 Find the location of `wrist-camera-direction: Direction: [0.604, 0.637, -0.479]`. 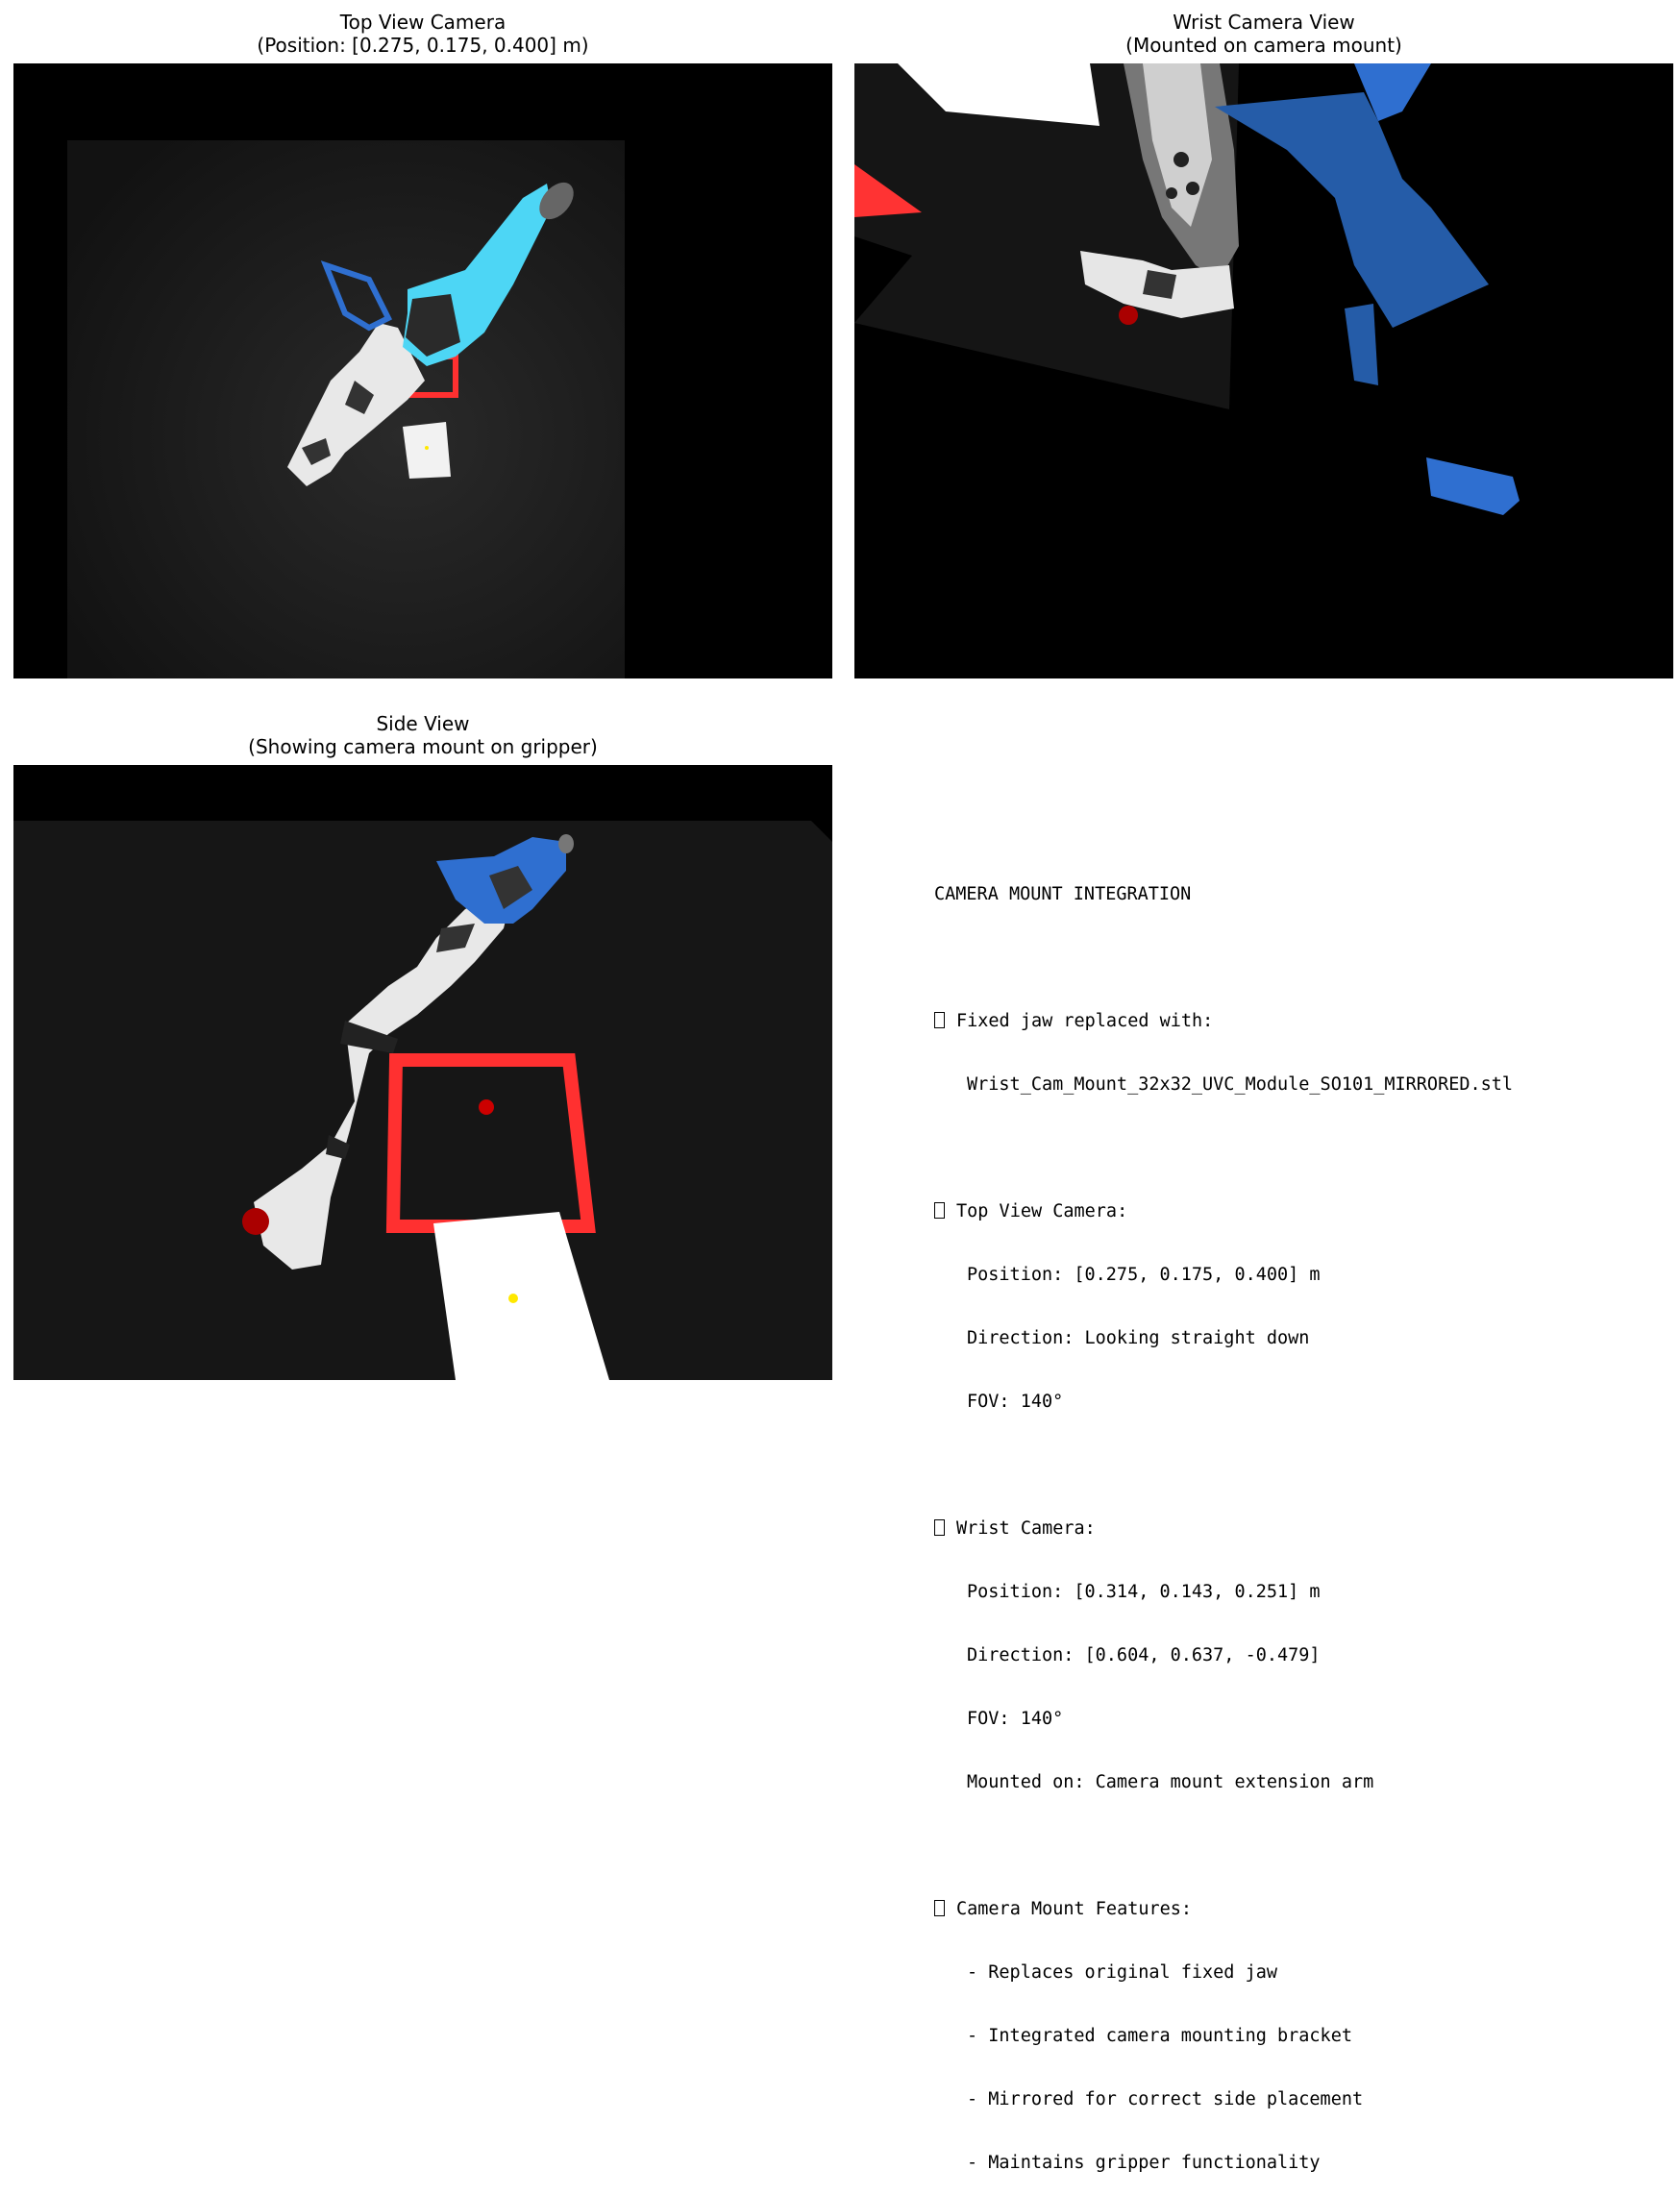

wrist-camera-direction: Direction: [0.604, 0.637, -0.479] is located at coordinates (1144, 1655).